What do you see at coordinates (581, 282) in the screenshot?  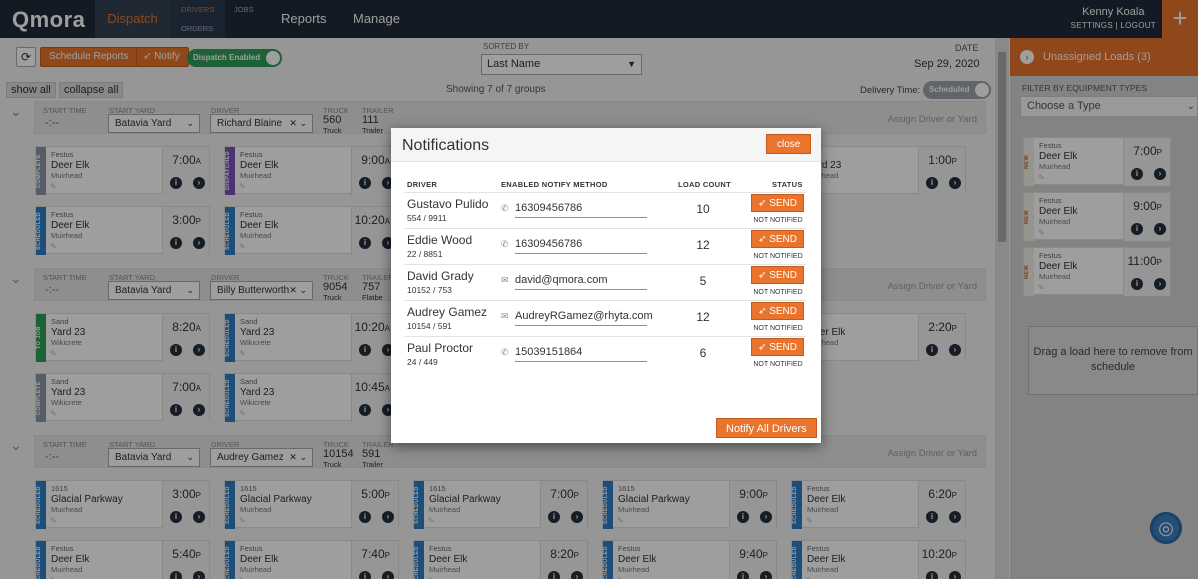 I see `notify-method-input: david@qmora.com` at bounding box center [581, 282].